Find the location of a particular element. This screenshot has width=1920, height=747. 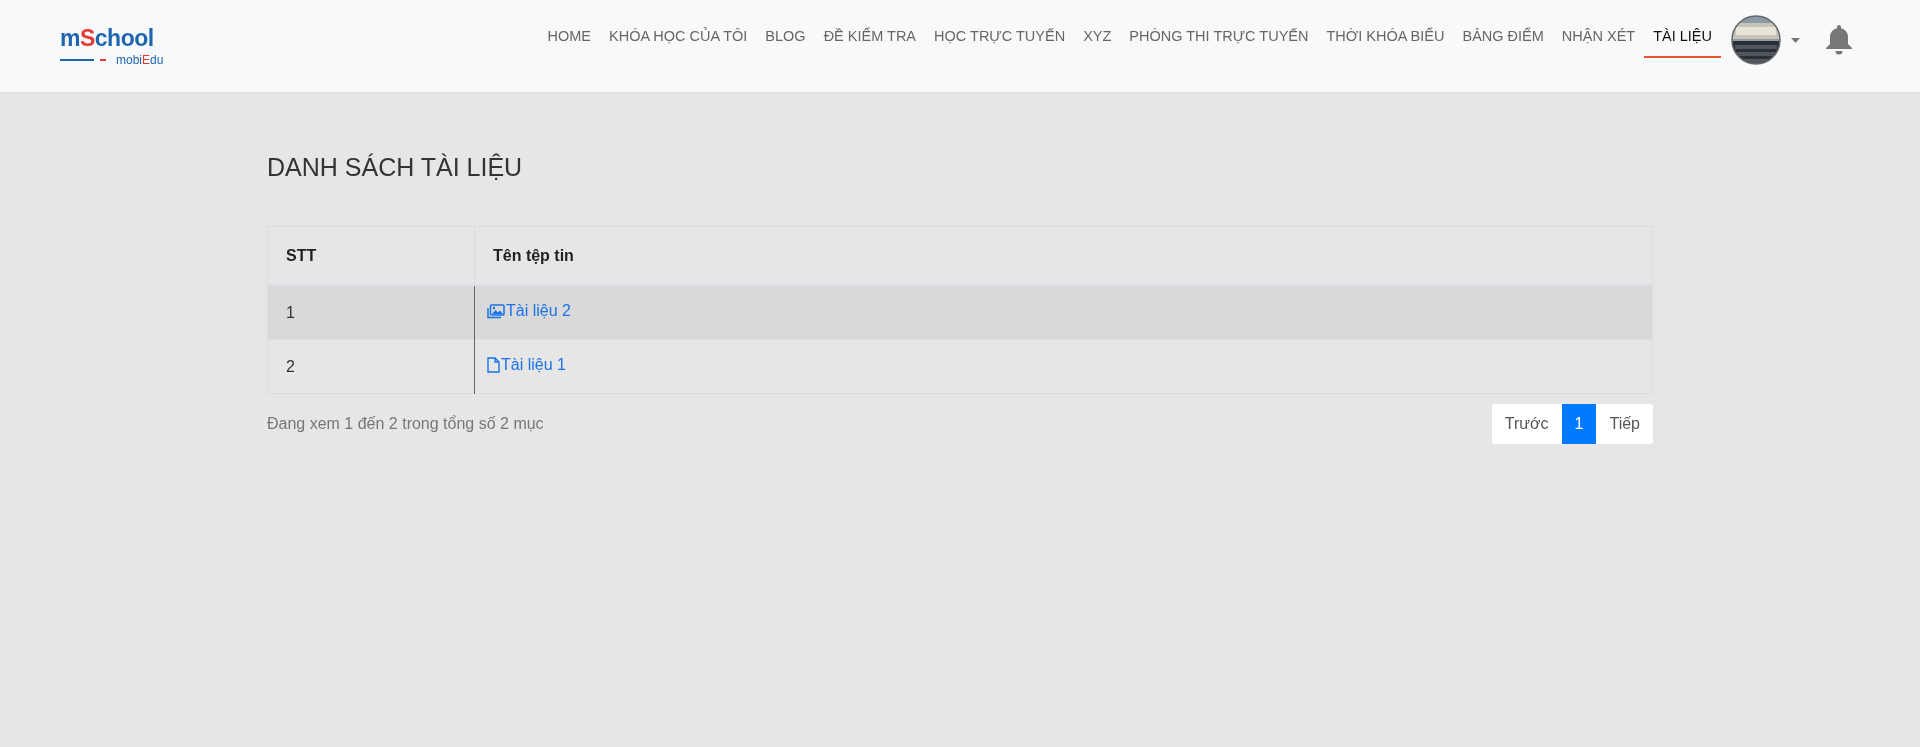

entries-summary: Đang xem 1 đến 2 trong tổng số 2 mục is located at coordinates (405, 424).